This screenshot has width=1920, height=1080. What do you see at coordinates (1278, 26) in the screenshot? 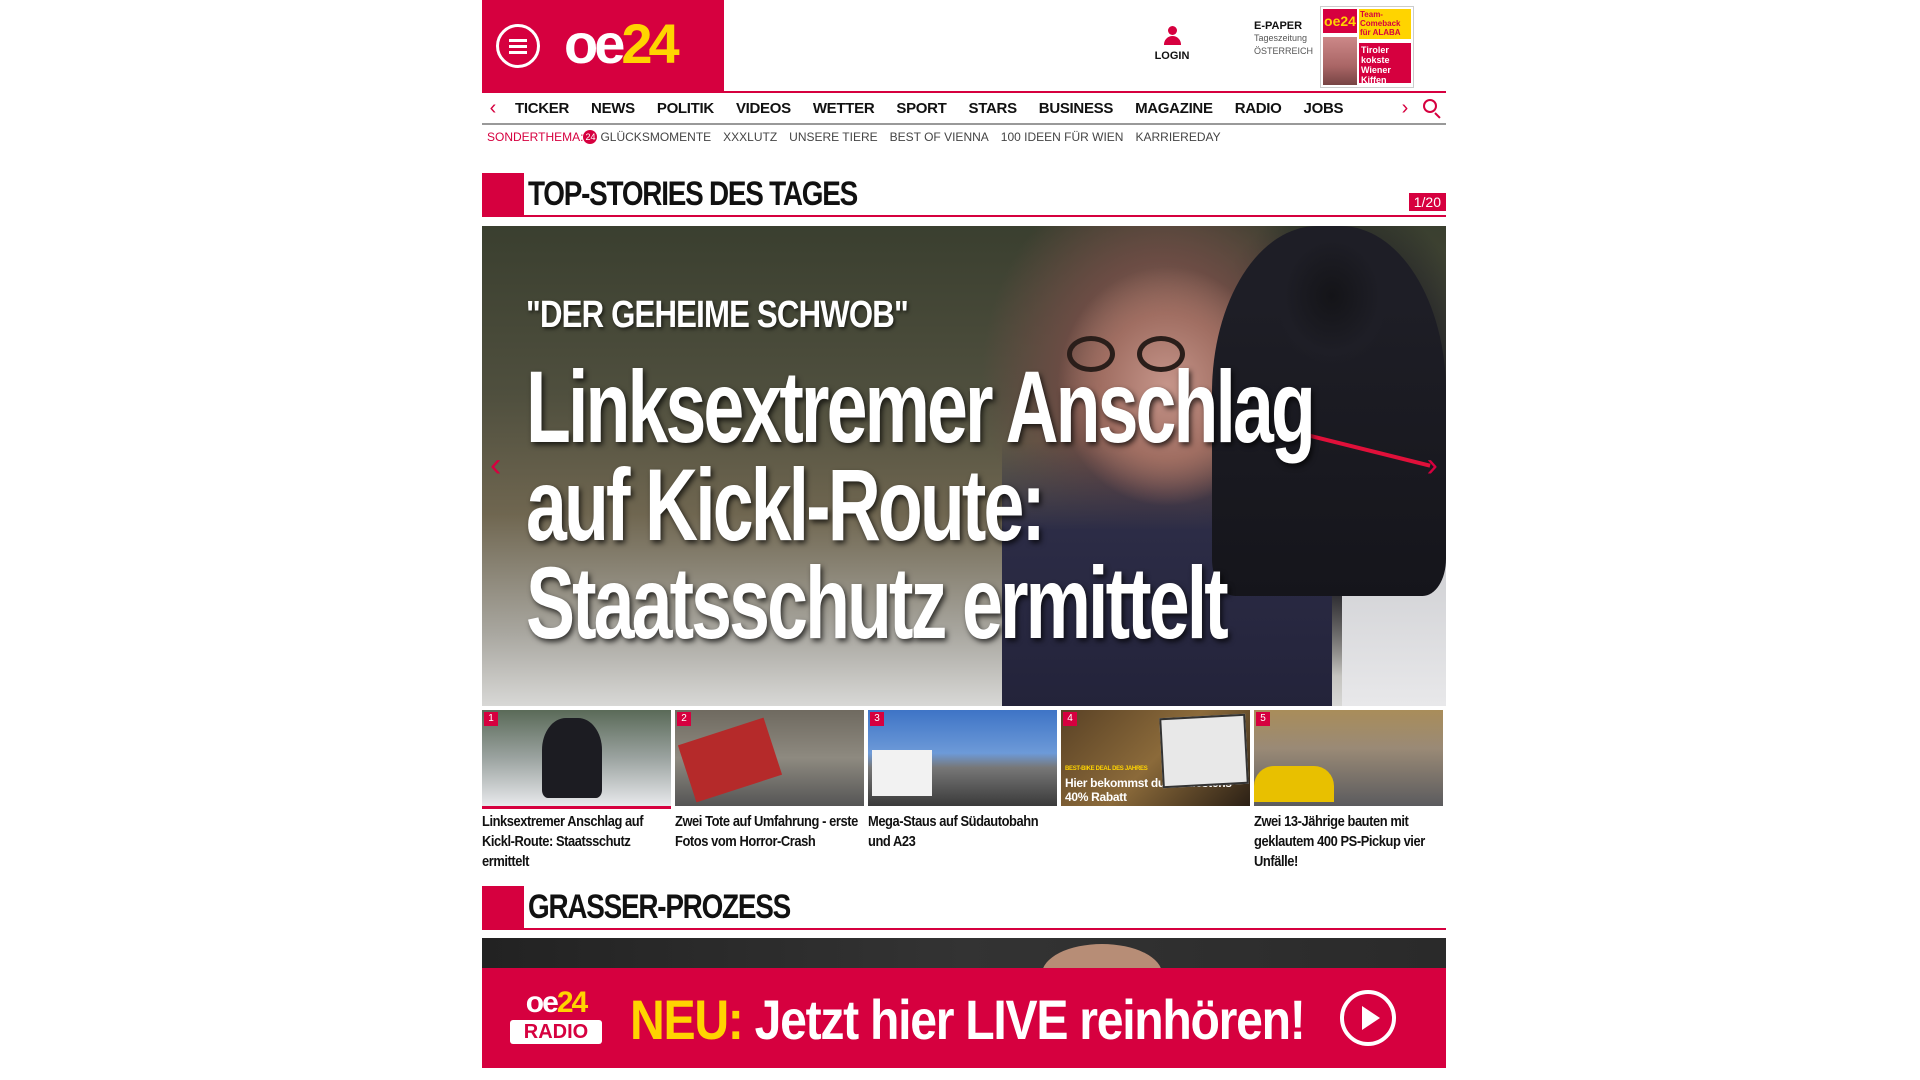
I see `epaper-title: E-PAPER` at bounding box center [1278, 26].